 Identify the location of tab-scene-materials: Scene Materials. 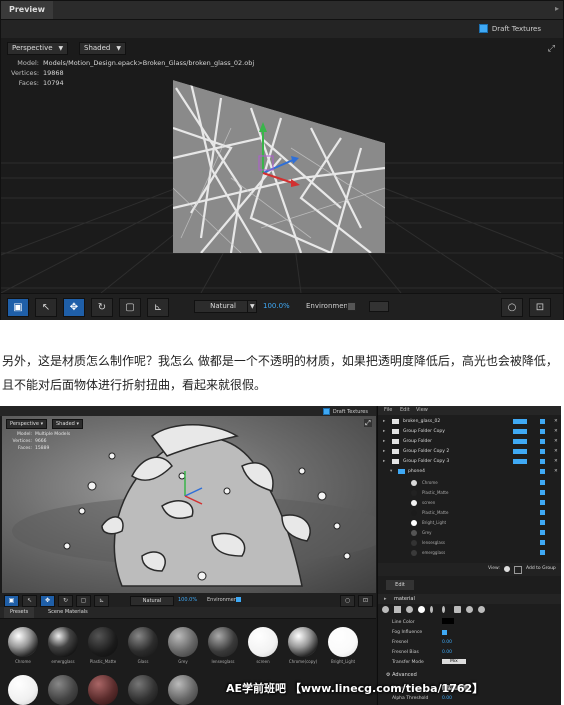
(68, 612).